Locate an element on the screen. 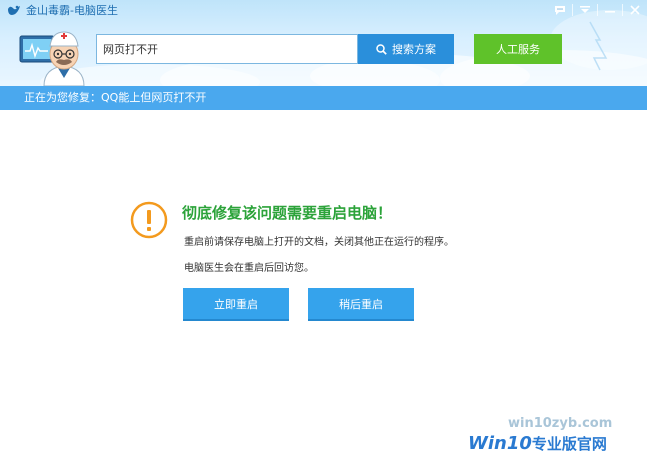  service-button-label: 人工服务 is located at coordinates (518, 49).